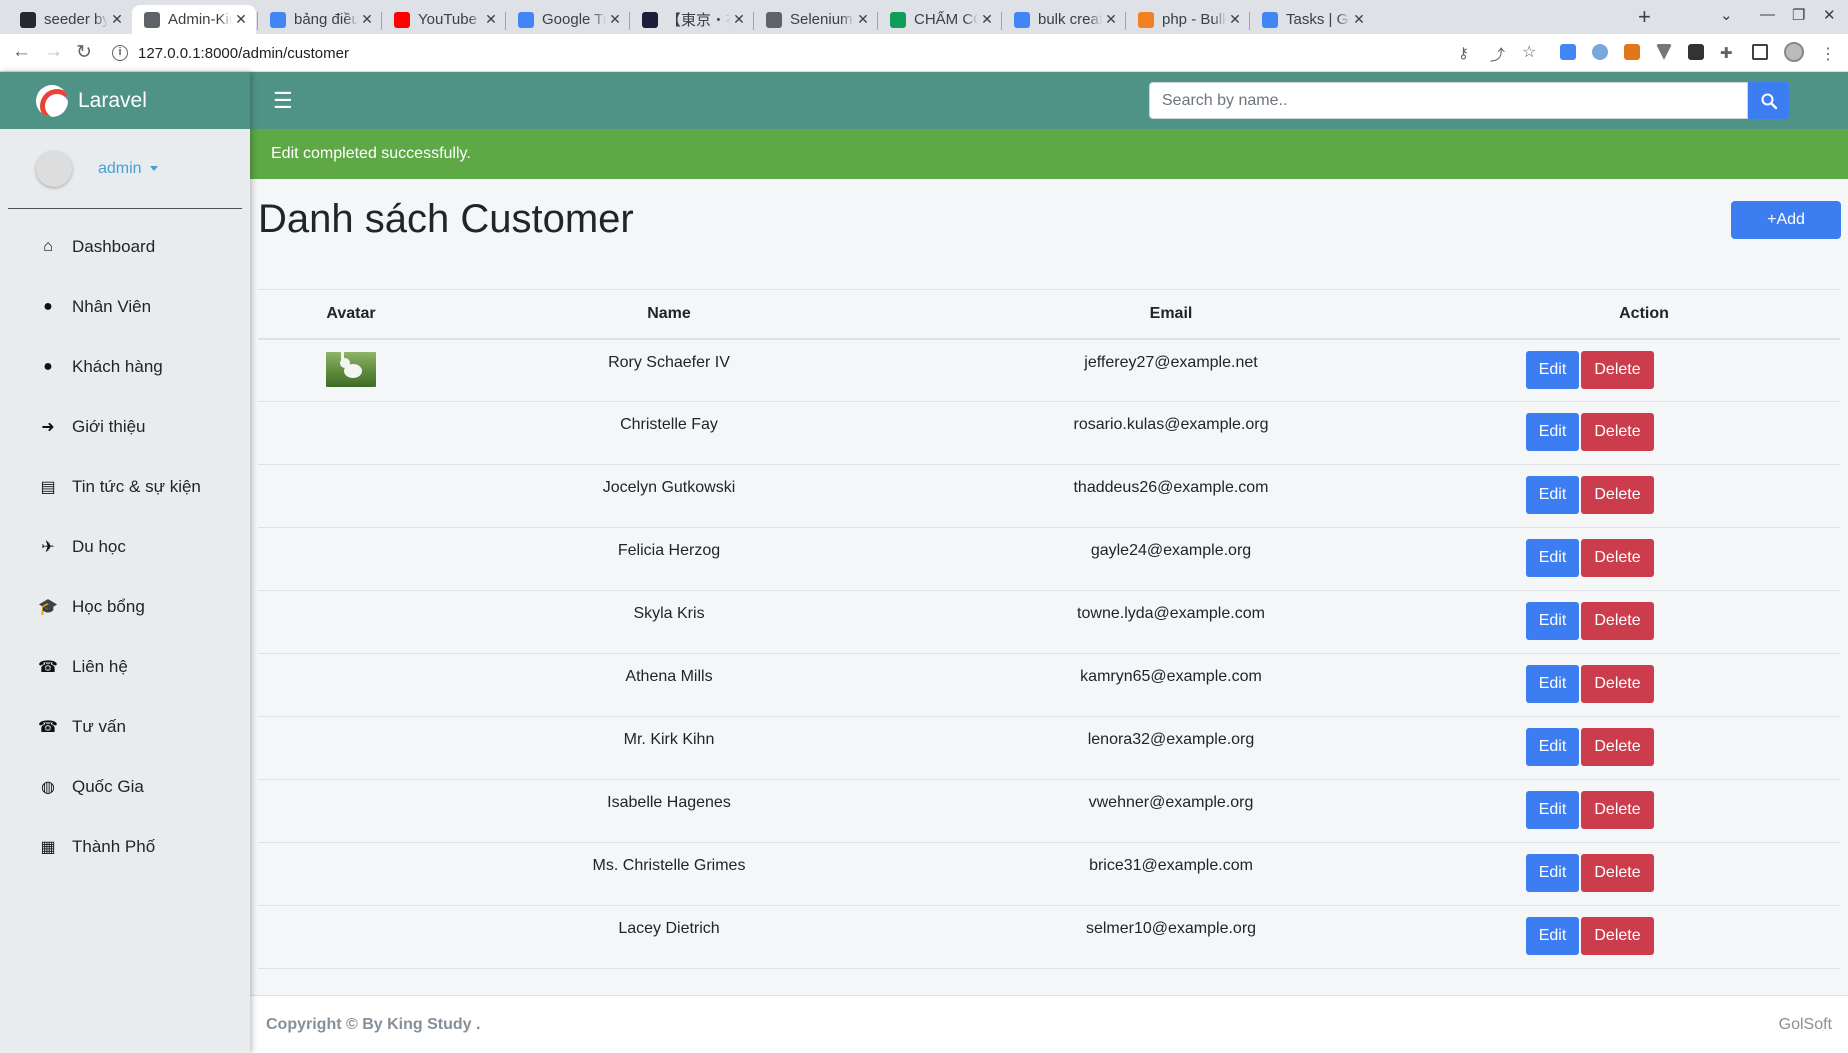 The image size is (1848, 1053). I want to click on arrow-circle-icon: ➜, so click(48, 427).